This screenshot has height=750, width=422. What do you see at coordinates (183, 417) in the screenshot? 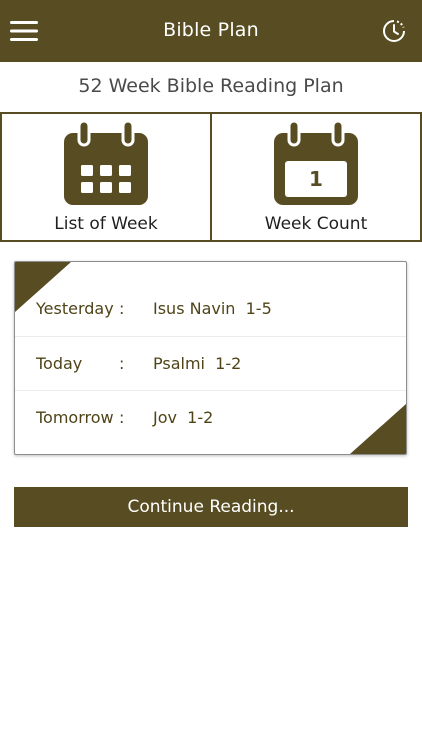
I see `reading-passage: Jov 1-2` at bounding box center [183, 417].